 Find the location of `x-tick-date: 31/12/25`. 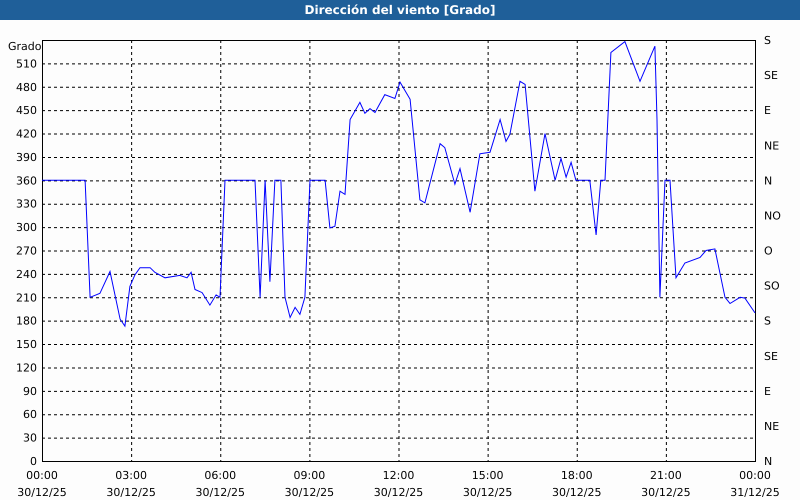

x-tick-date: 31/12/25 is located at coordinates (755, 492).